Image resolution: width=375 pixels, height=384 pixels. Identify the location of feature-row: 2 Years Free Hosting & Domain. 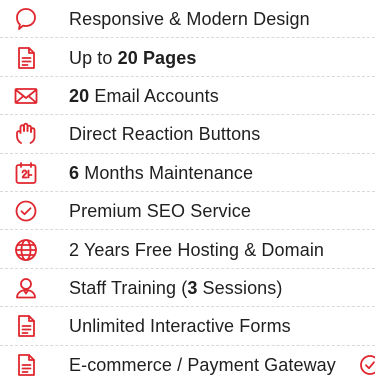
(187, 250).